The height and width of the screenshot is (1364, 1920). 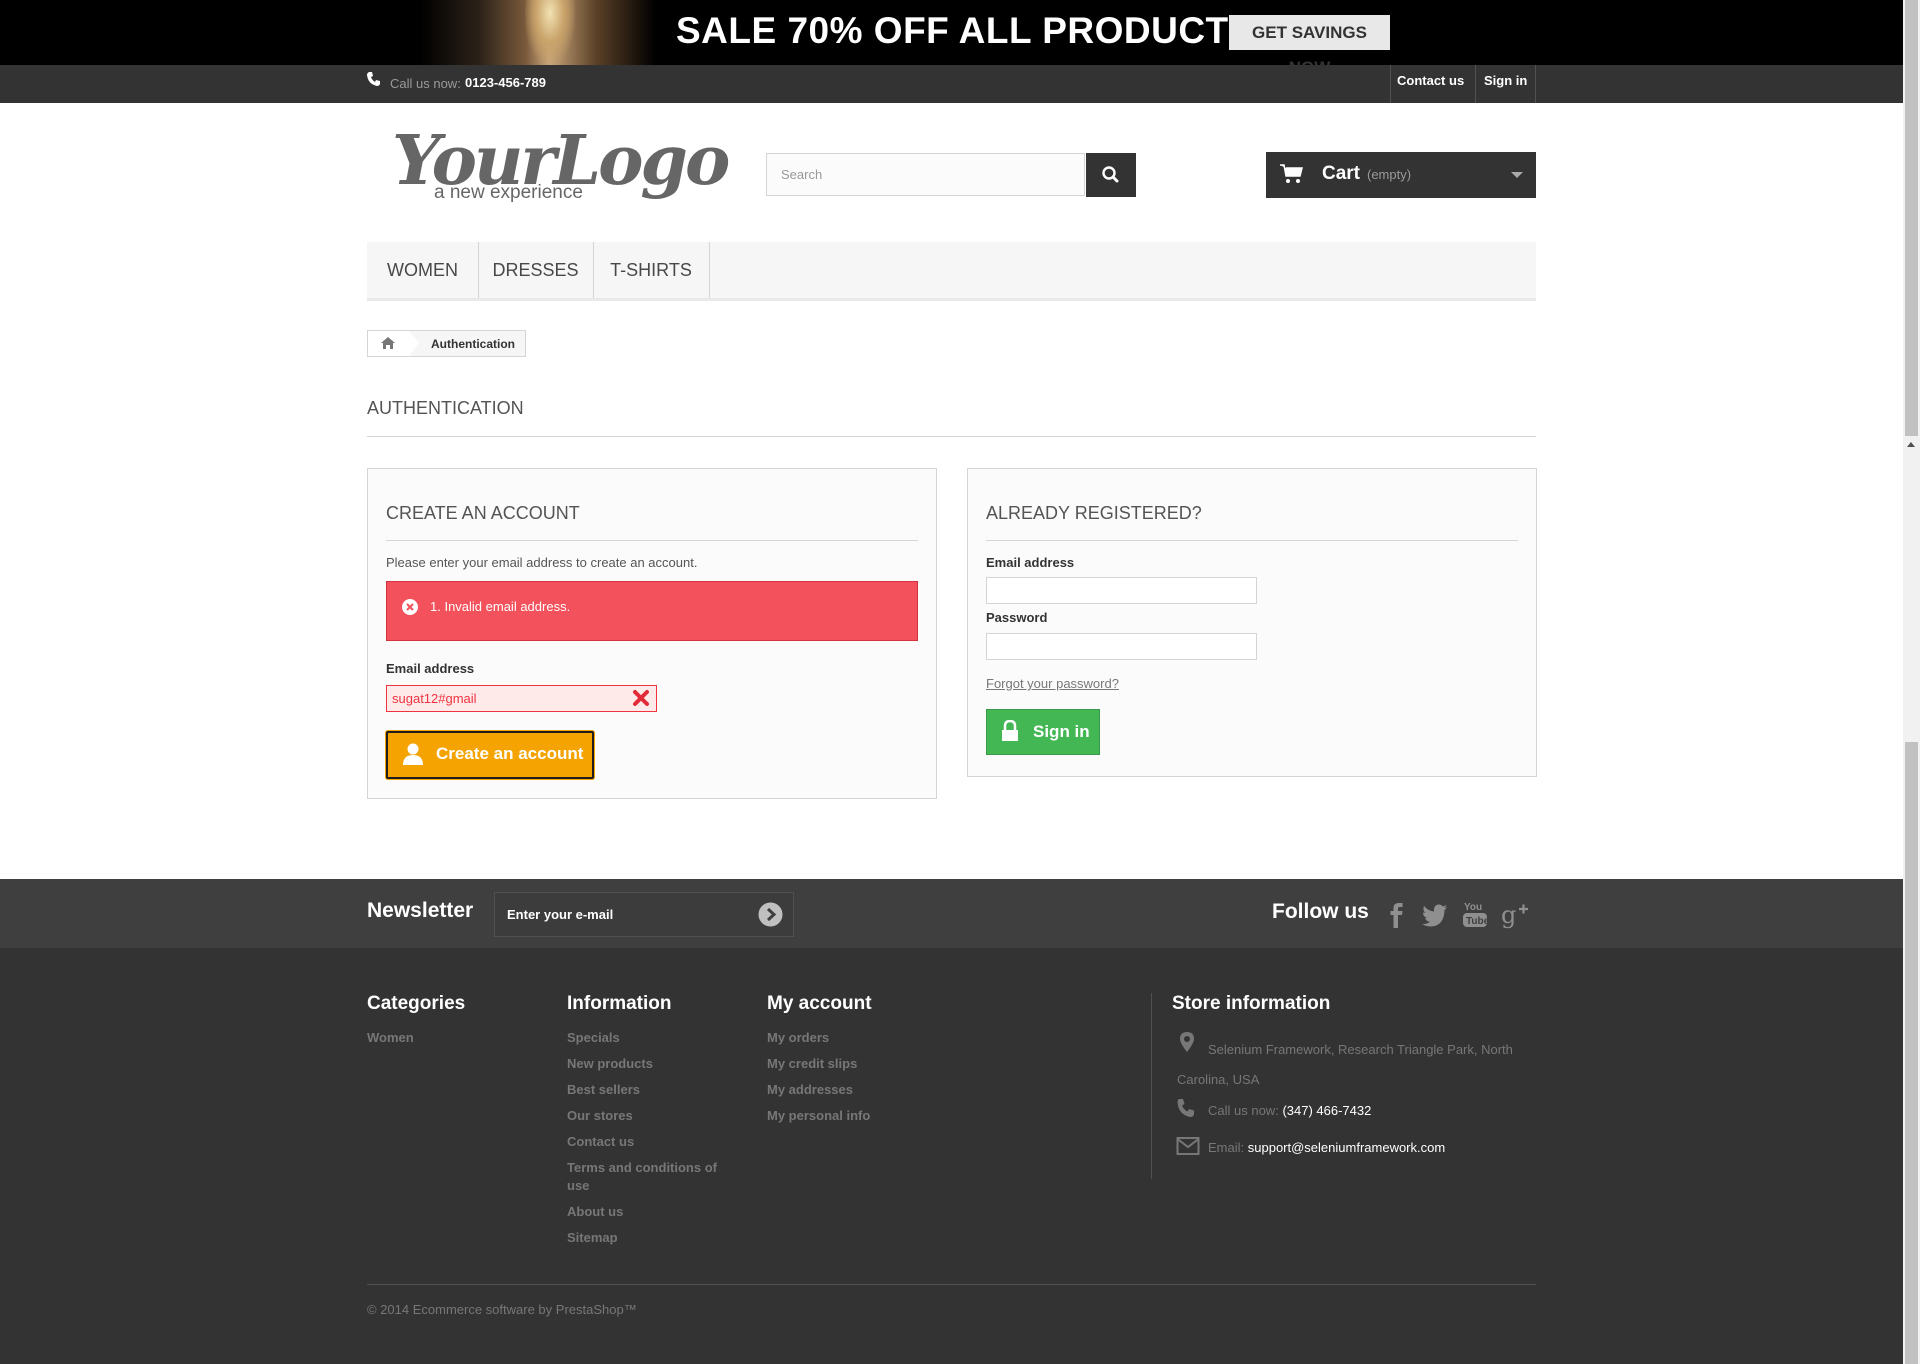 I want to click on newsletter-bar, so click(x=951, y=913).